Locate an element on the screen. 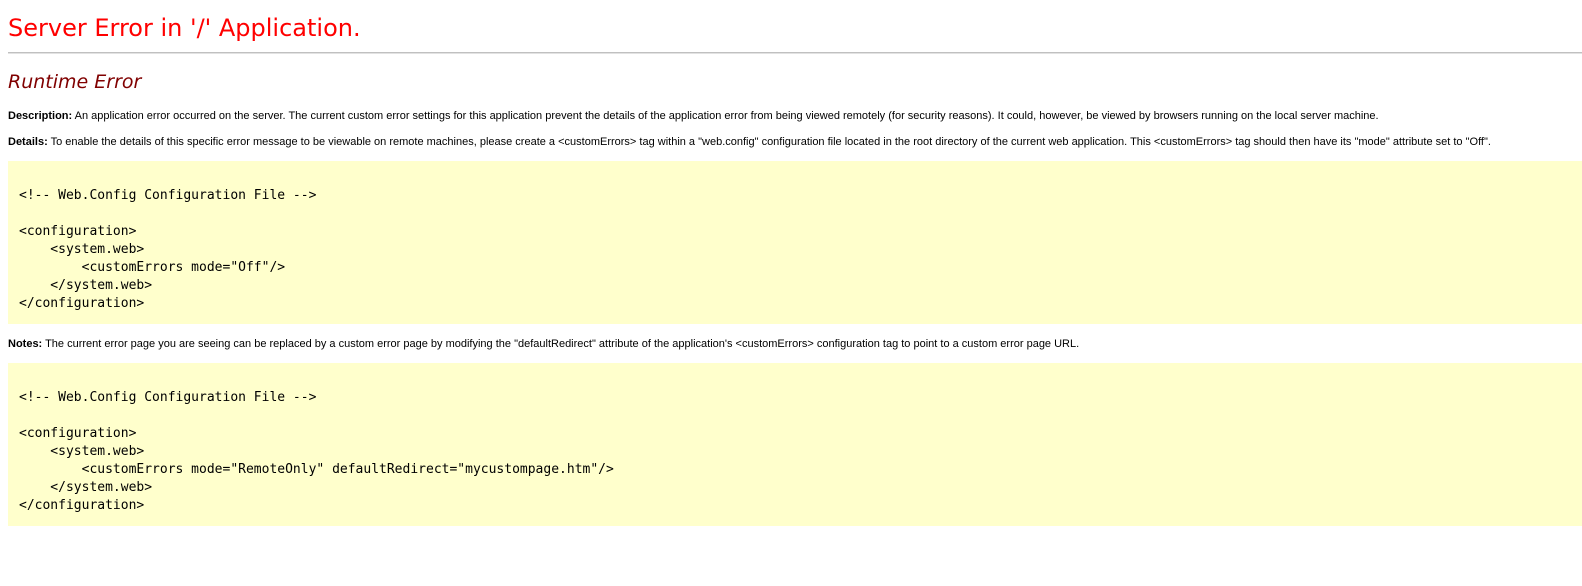 Image resolution: width=1582 pixels, height=586 pixels. page-title: Server Error in '/' Application. is located at coordinates (184, 28).